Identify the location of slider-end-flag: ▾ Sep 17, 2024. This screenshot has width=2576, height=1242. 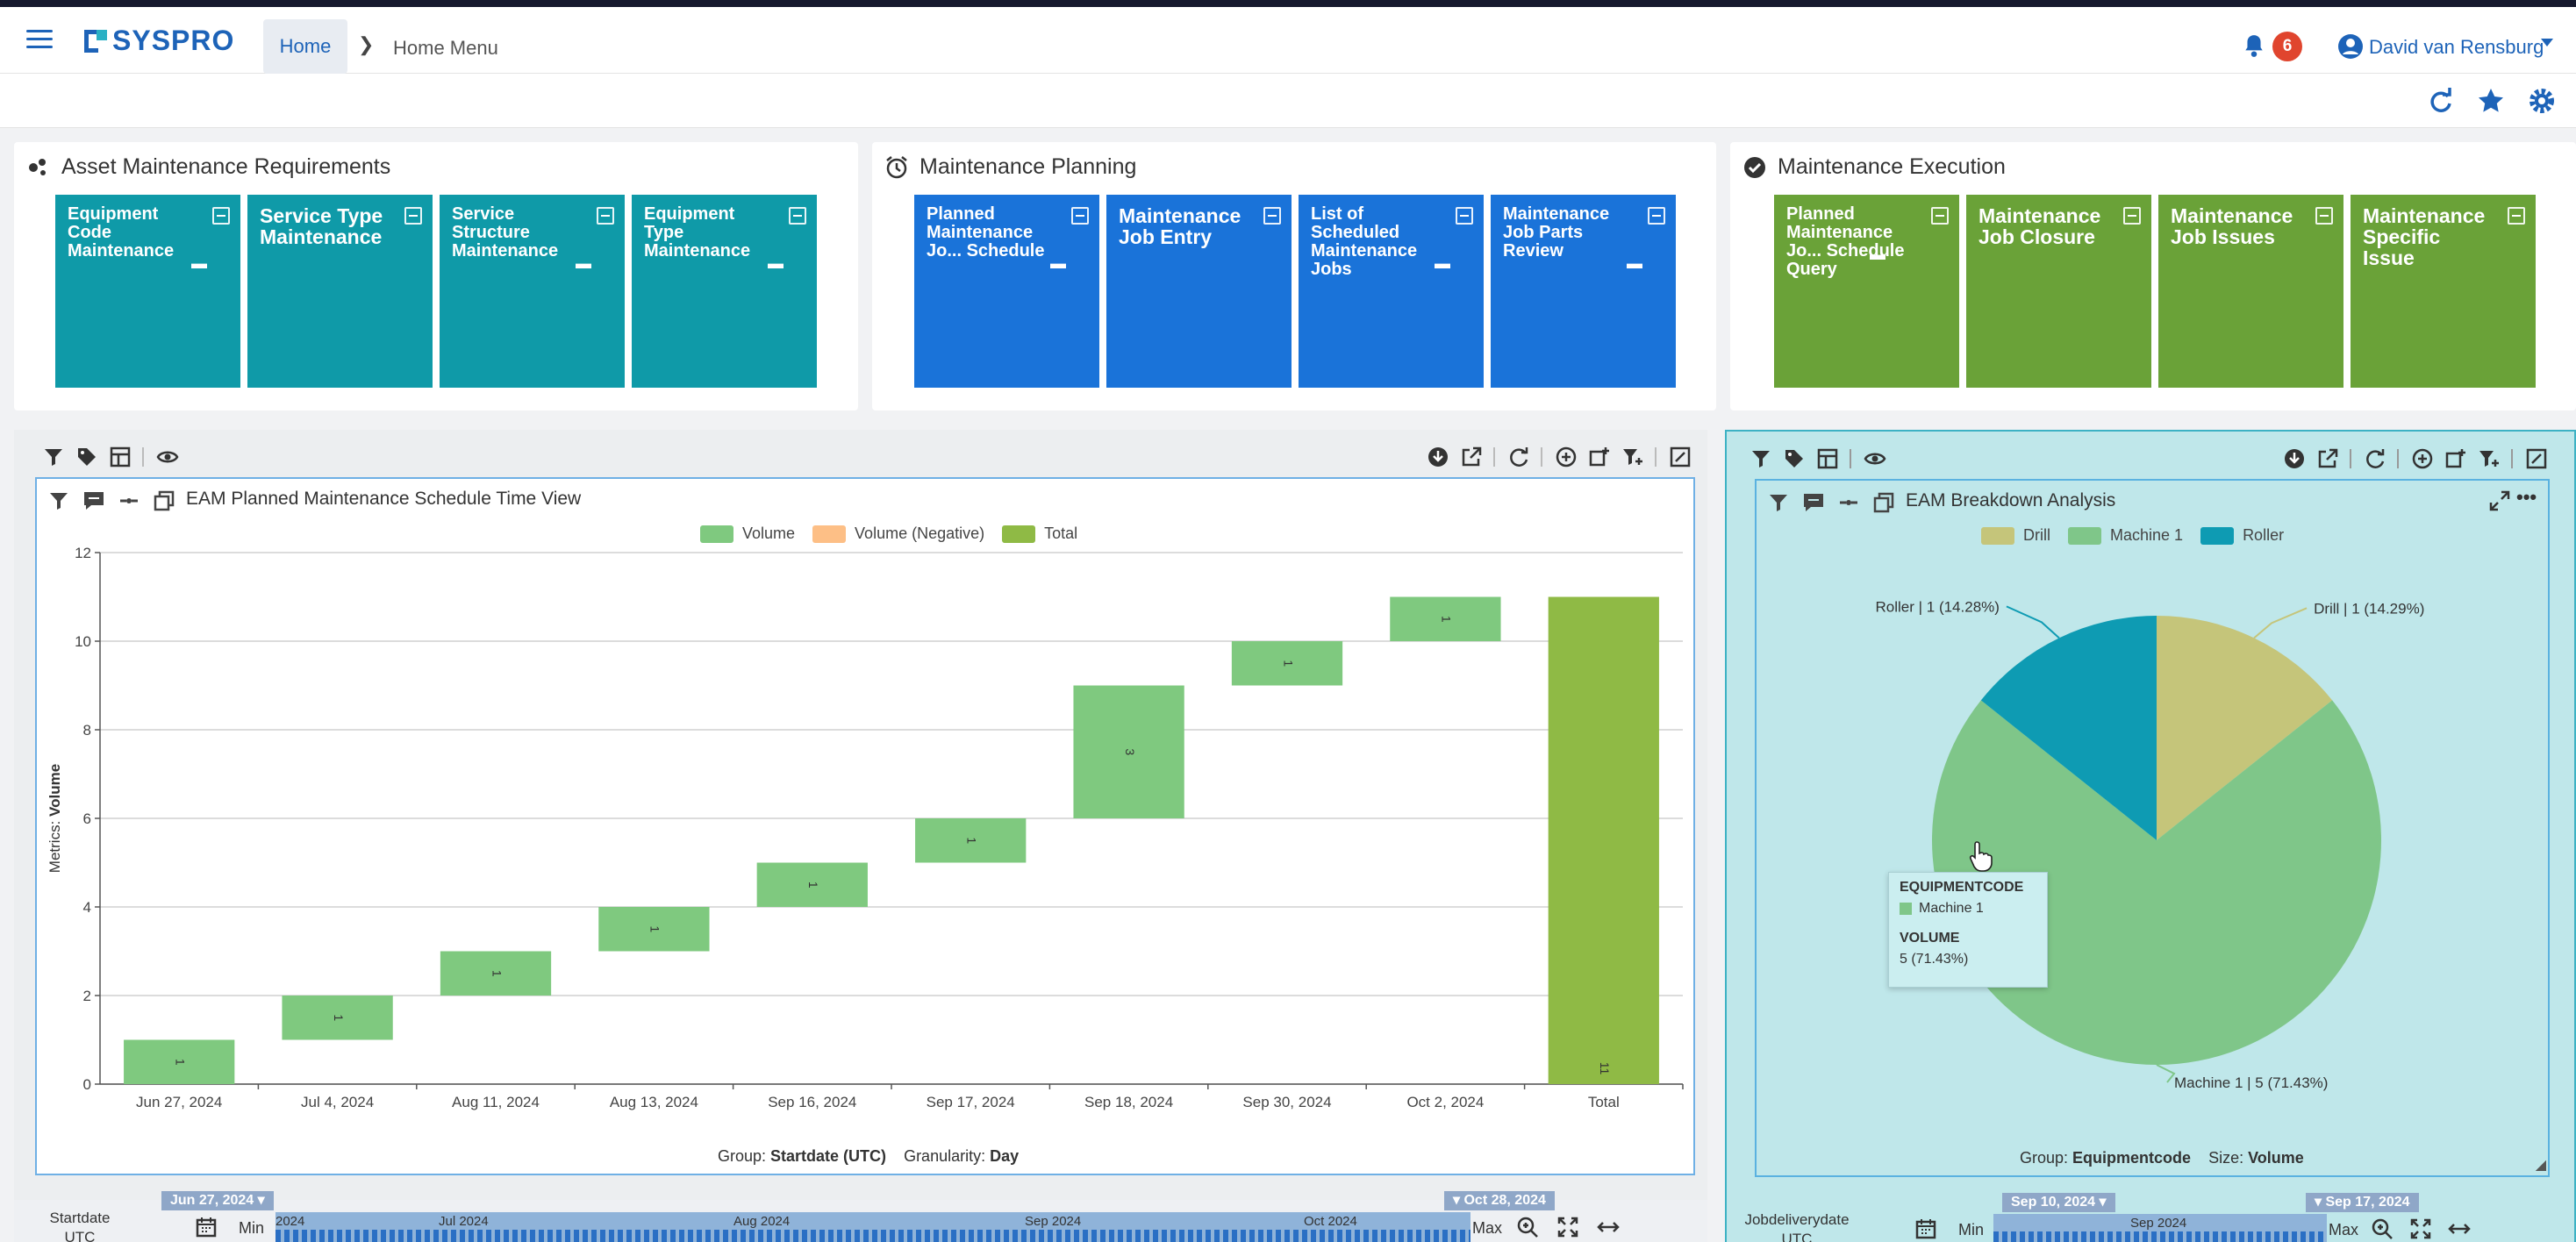
(2362, 1202).